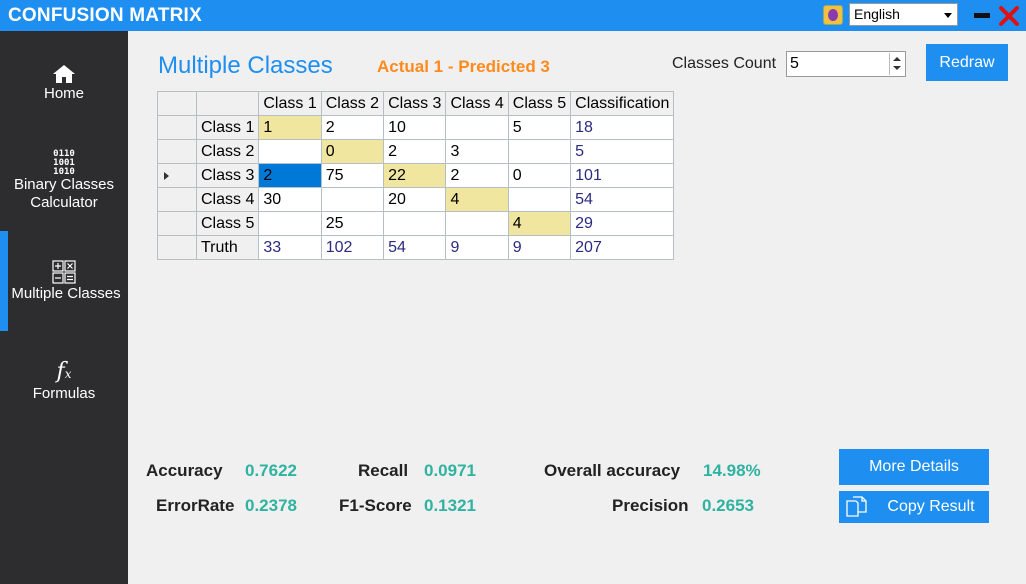 Image resolution: width=1026 pixels, height=584 pixels. I want to click on classes-count-stepper: 5, so click(846, 64).